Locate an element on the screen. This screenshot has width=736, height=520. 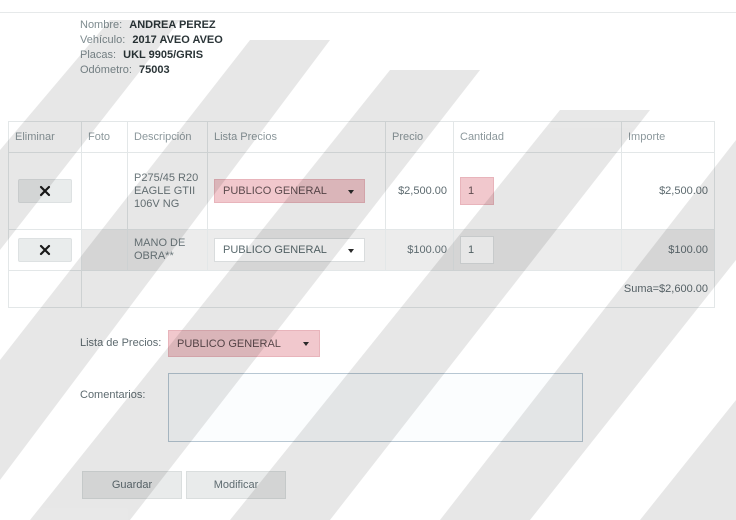
price-cell: $100.00 is located at coordinates (419, 250).